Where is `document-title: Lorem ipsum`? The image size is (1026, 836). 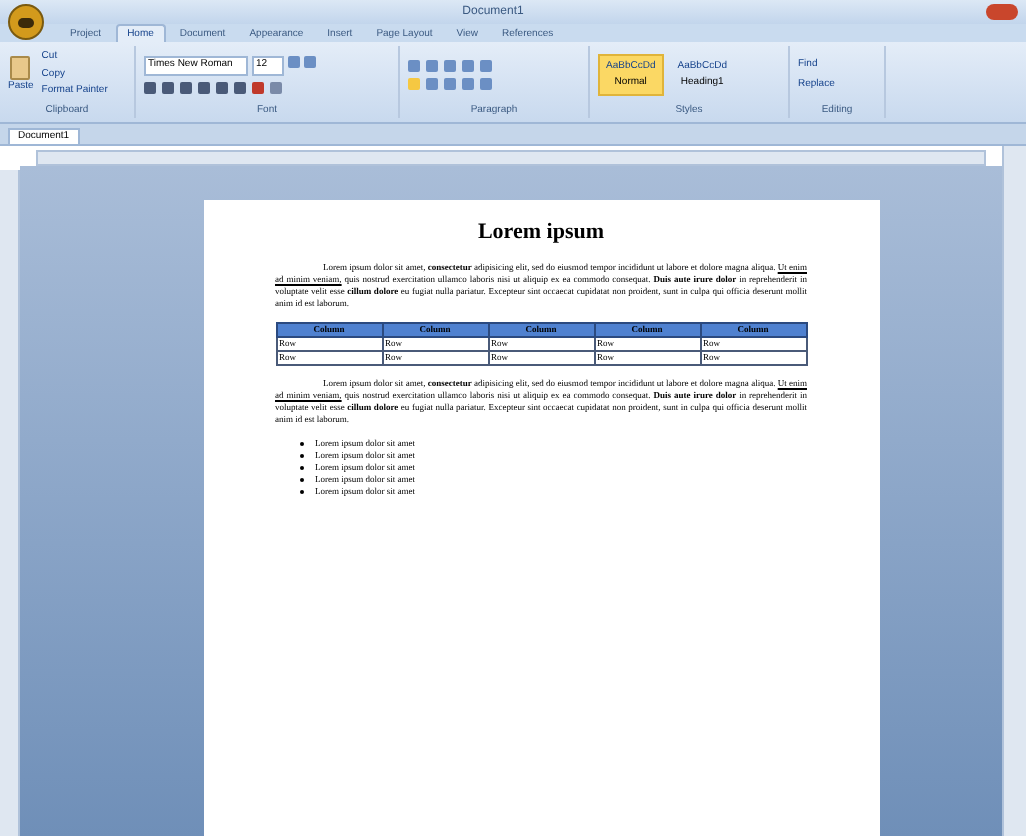
document-title: Lorem ipsum is located at coordinates (541, 233).